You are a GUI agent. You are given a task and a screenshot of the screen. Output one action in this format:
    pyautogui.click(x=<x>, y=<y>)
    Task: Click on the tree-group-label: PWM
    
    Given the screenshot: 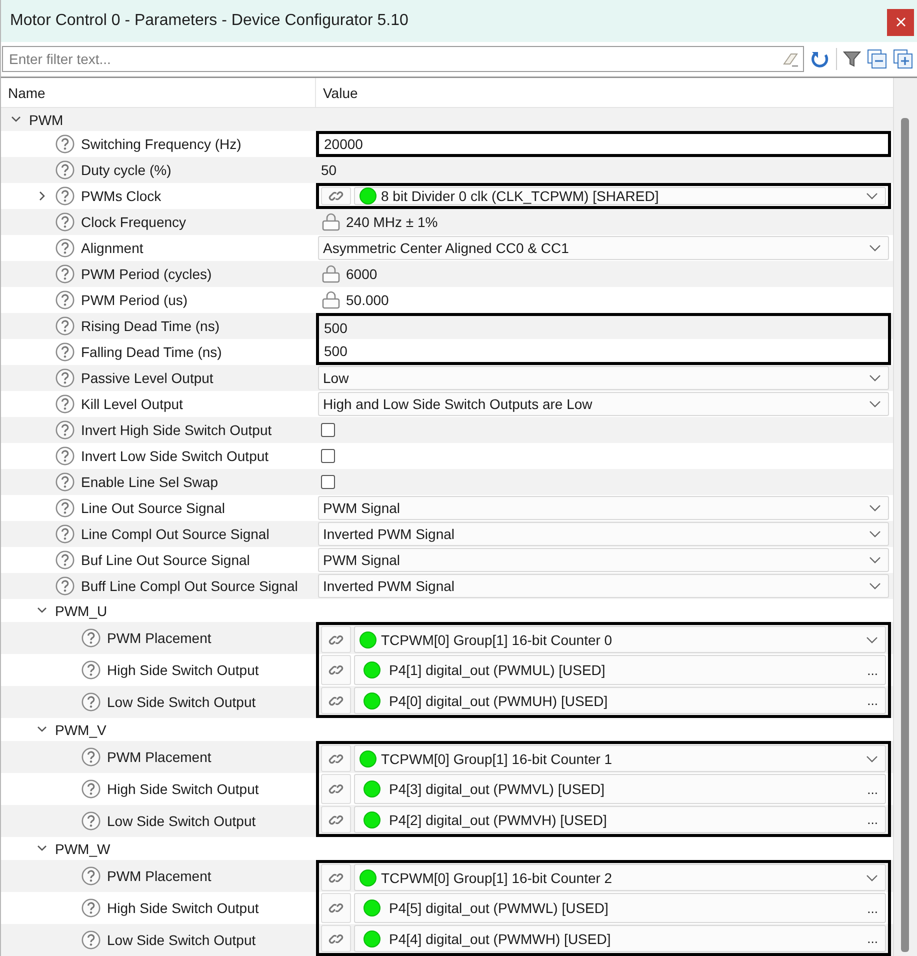 What is the action you would take?
    pyautogui.click(x=46, y=120)
    